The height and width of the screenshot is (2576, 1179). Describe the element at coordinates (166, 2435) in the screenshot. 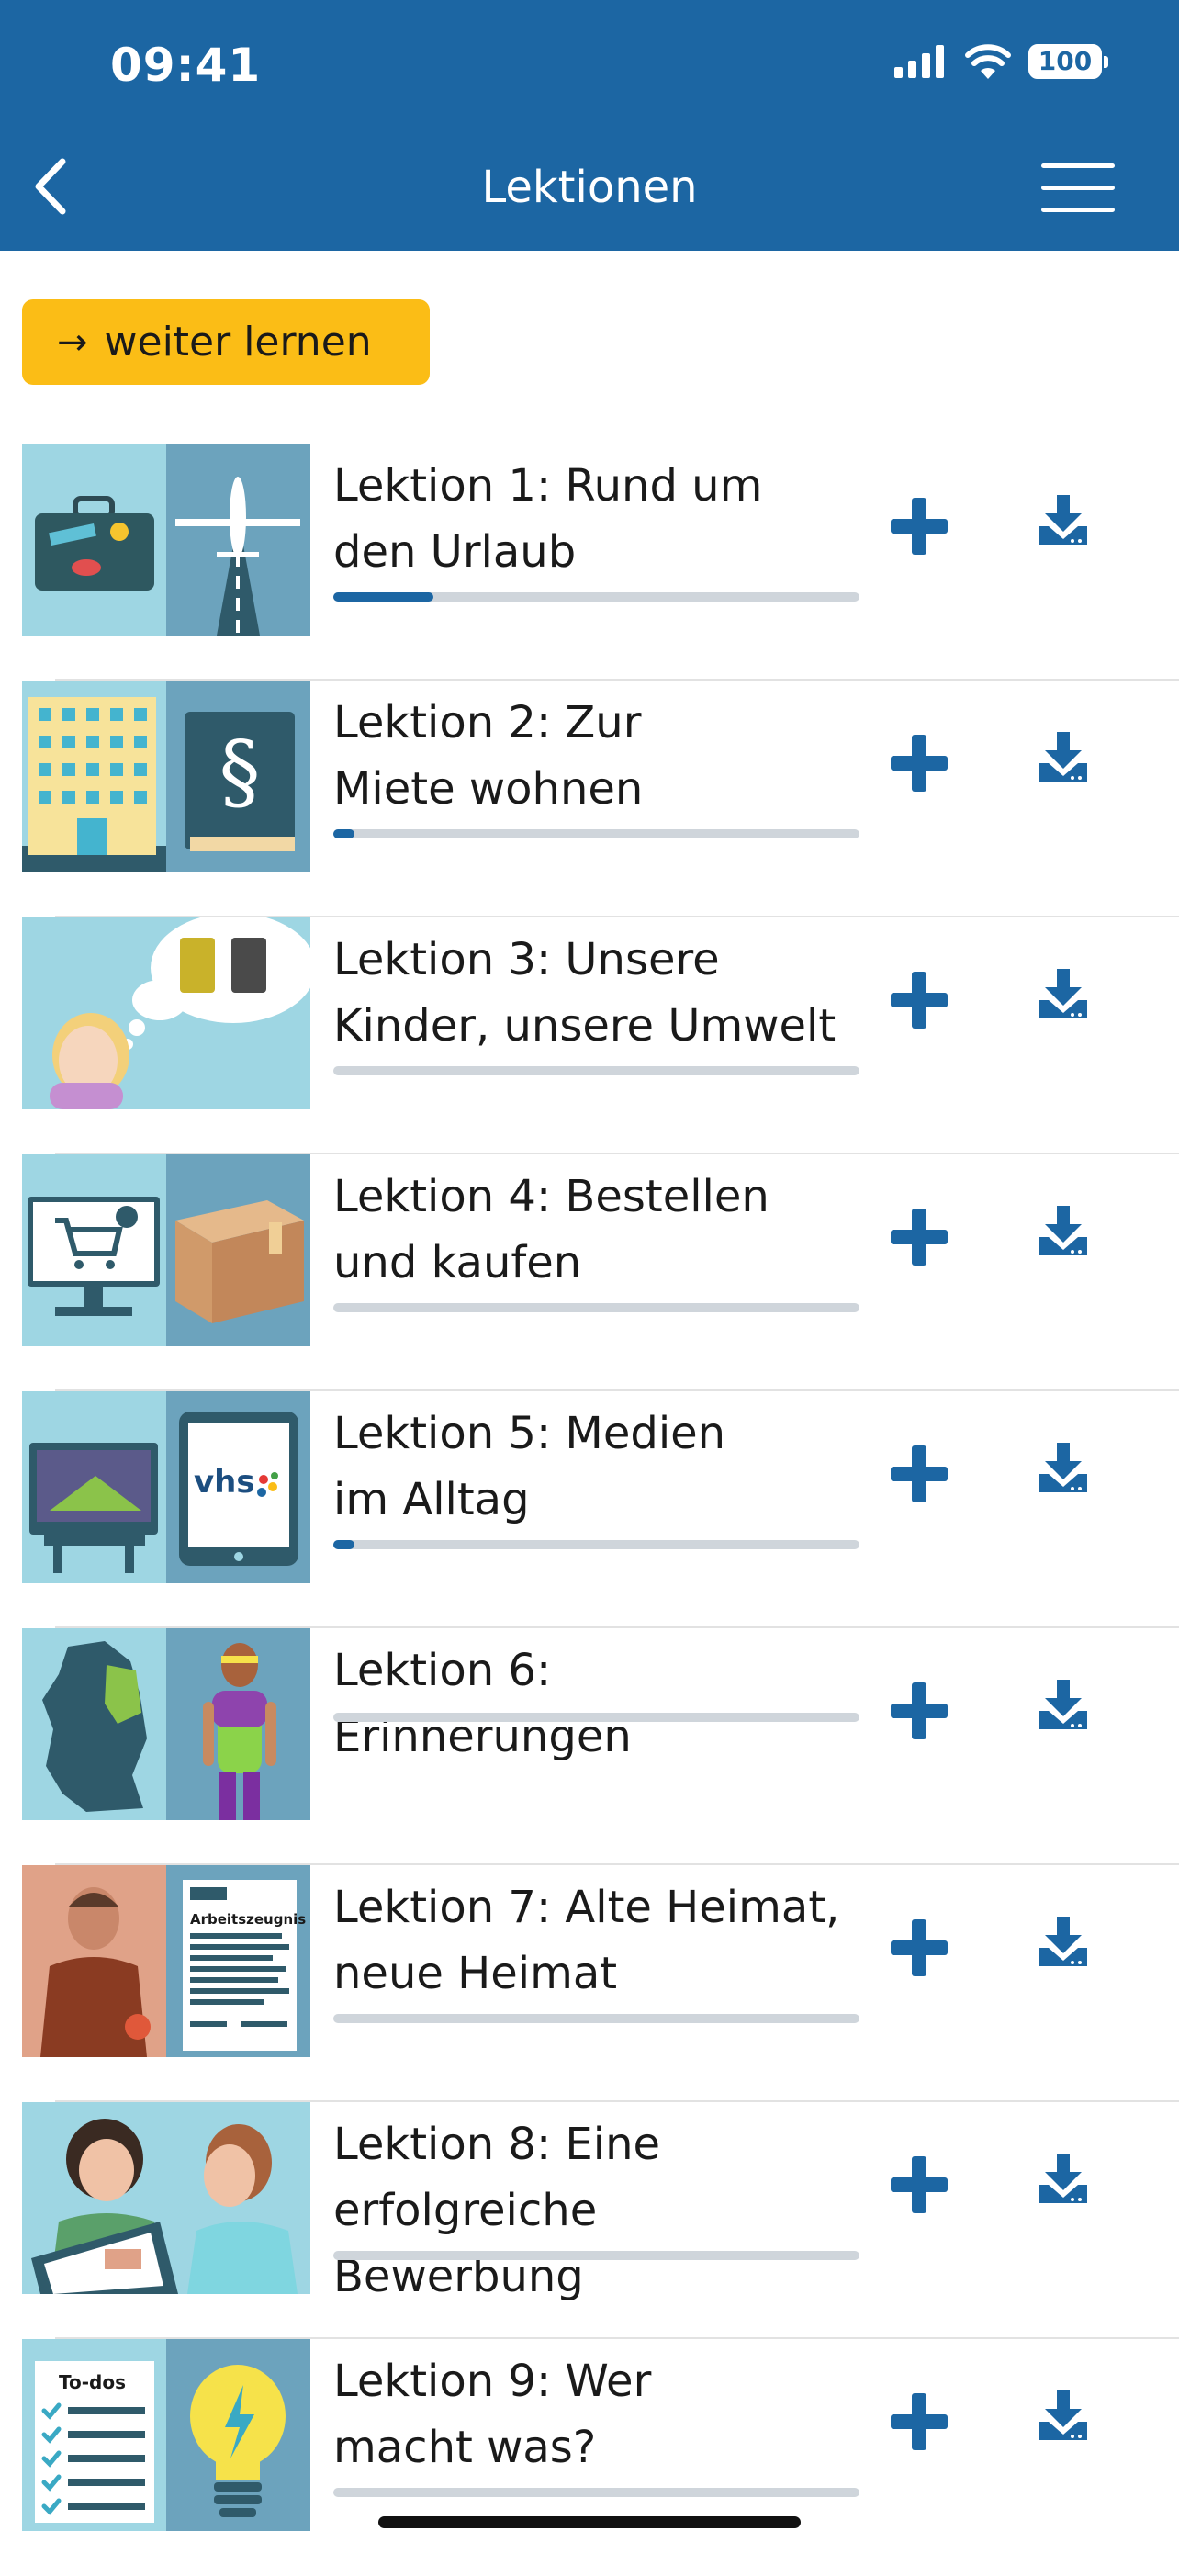

I see `lesson-thumbnail: To-dos` at that location.